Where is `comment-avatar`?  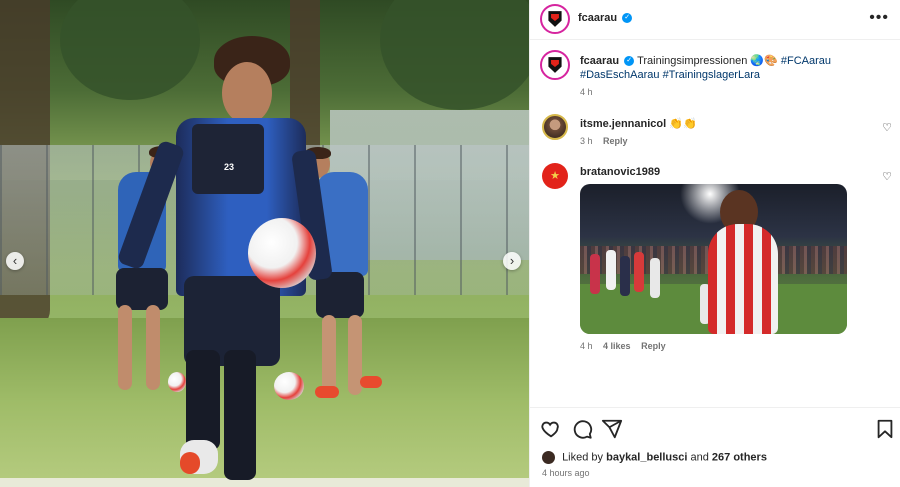 comment-avatar is located at coordinates (555, 127).